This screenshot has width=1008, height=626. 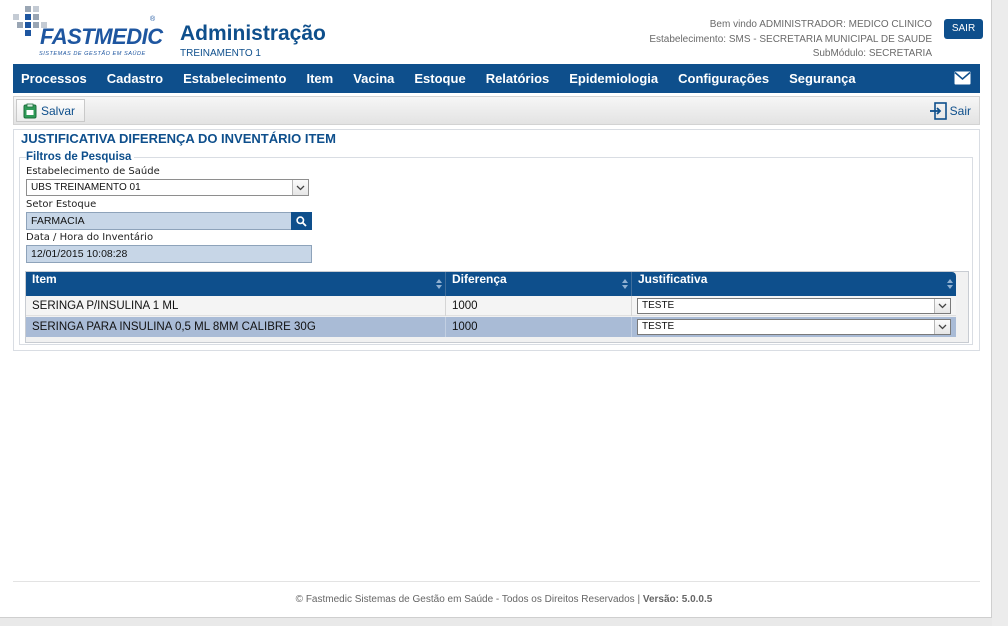 I want to click on search-icon, so click(x=301, y=221).